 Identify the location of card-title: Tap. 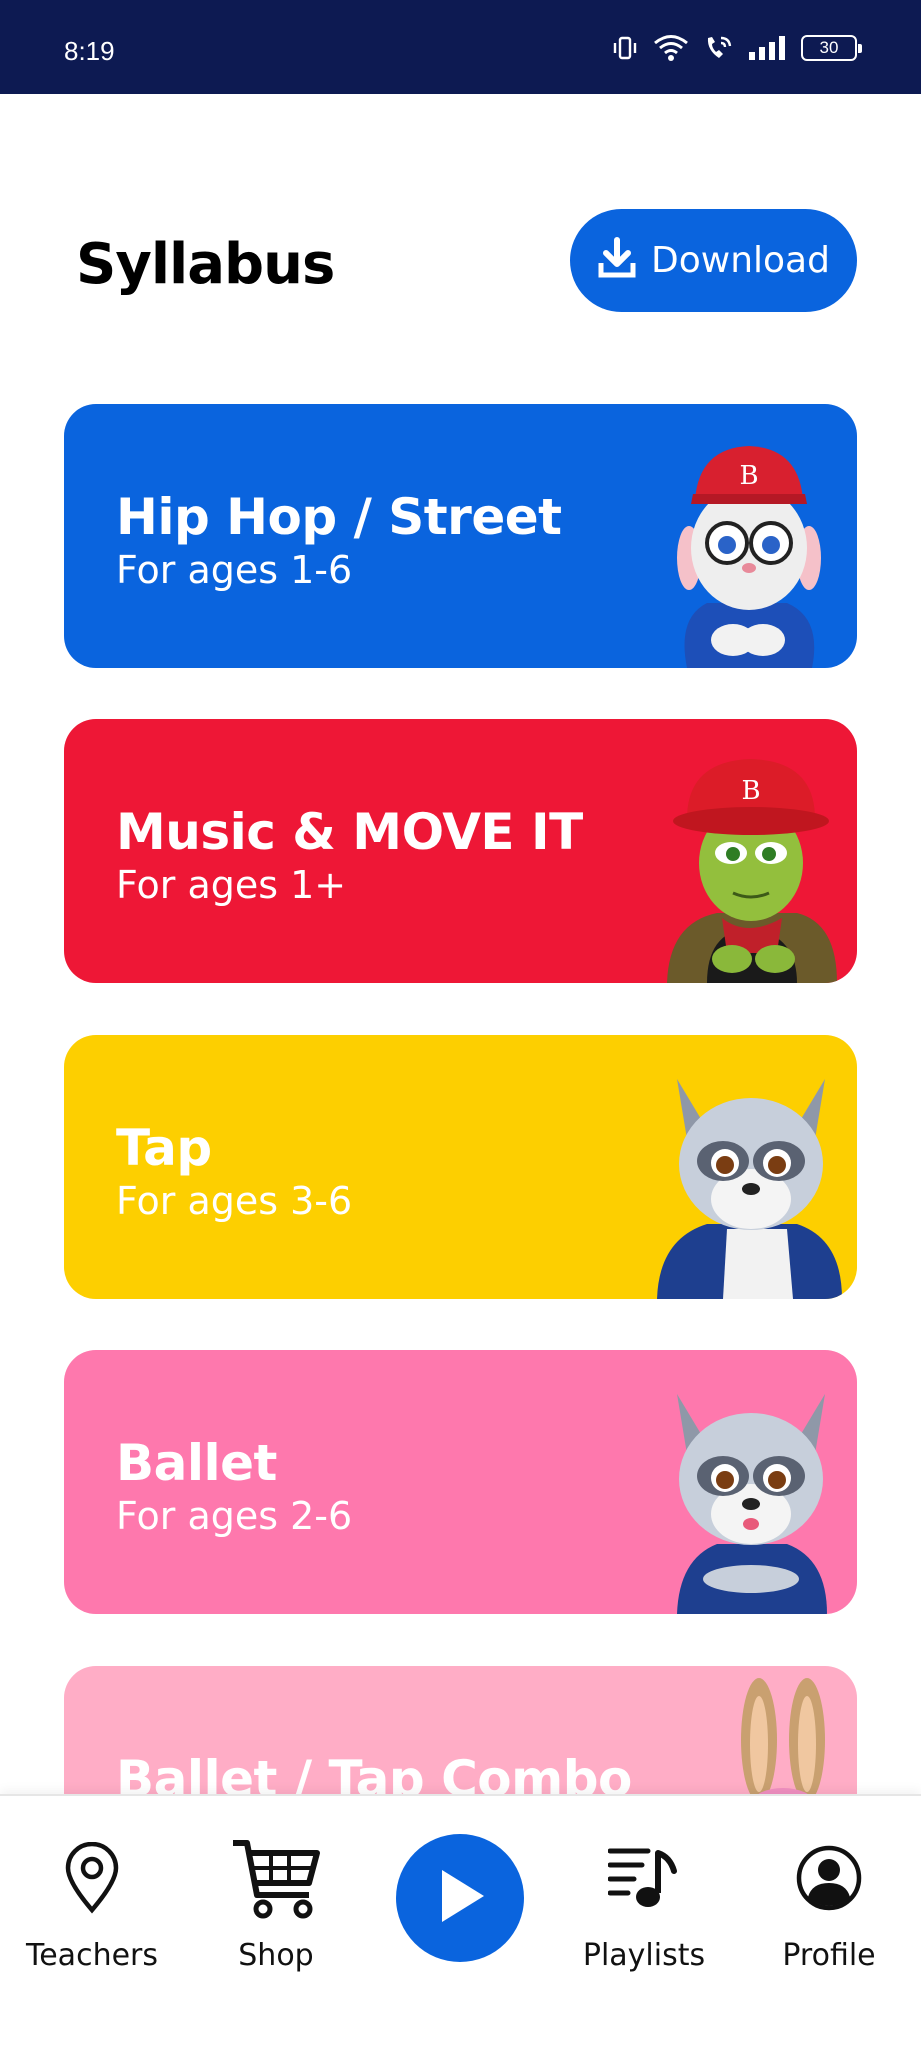
(164, 1148).